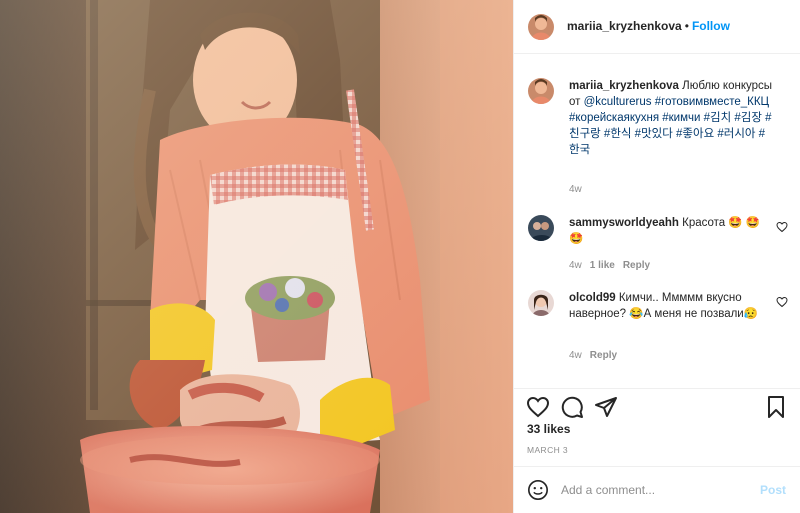 The image size is (800, 513). Describe the element at coordinates (618, 102) in the screenshot. I see `caption-mention: @kculturerus` at that location.